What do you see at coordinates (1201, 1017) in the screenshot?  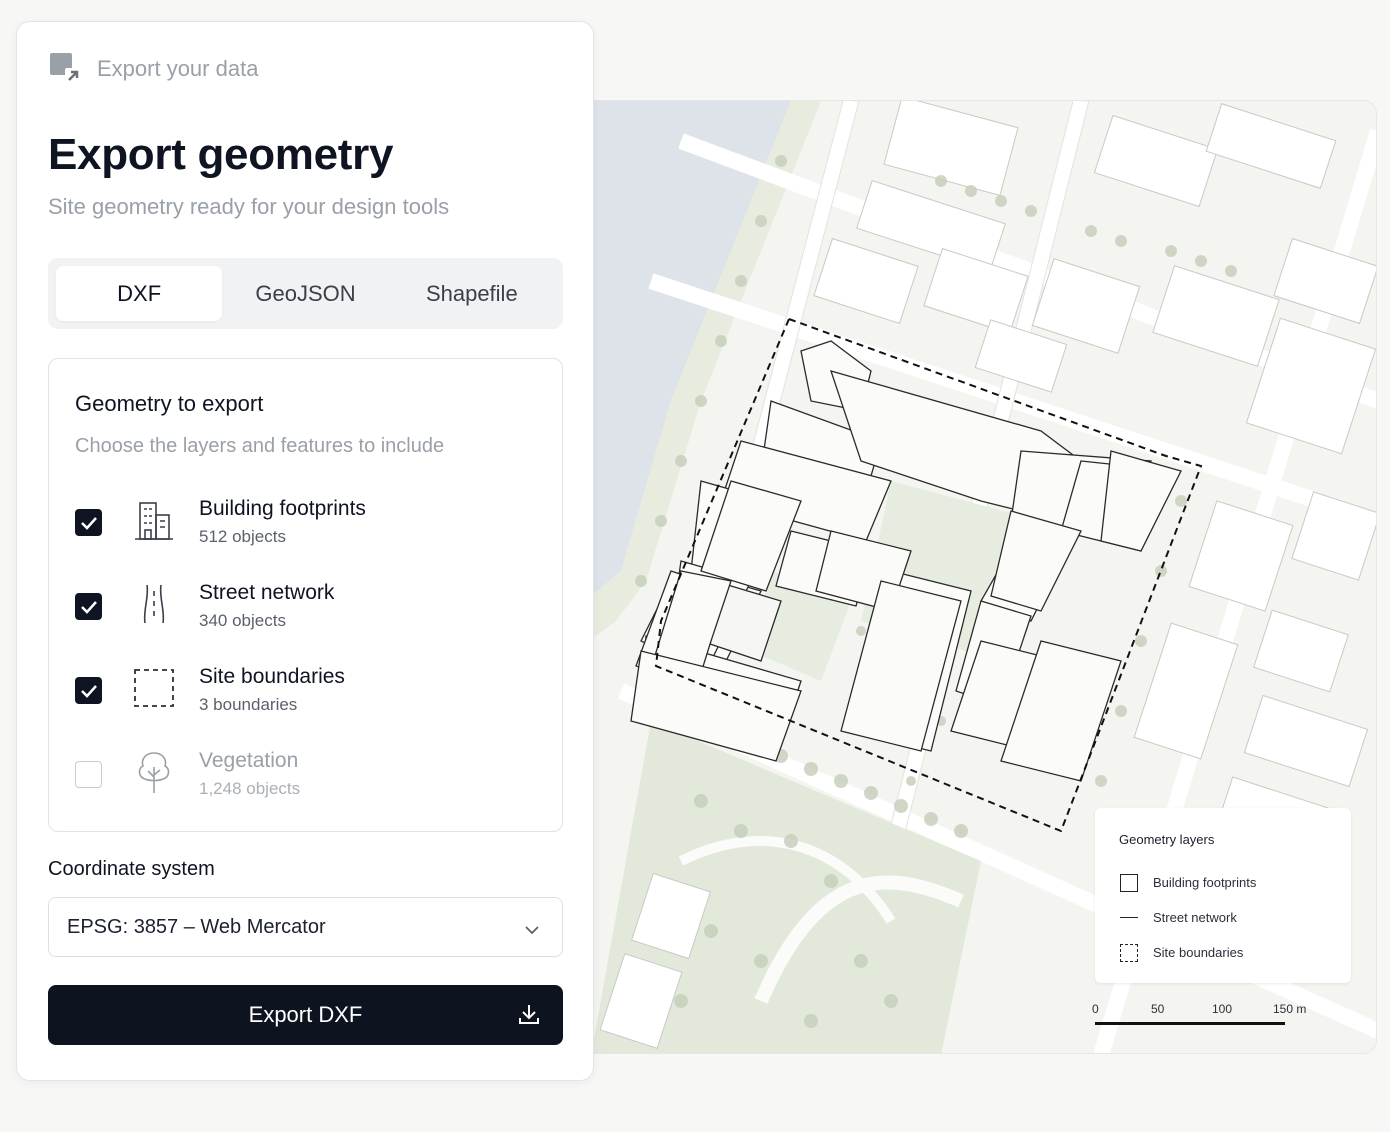 I see `scale-bar: 0 50 100 150 m` at bounding box center [1201, 1017].